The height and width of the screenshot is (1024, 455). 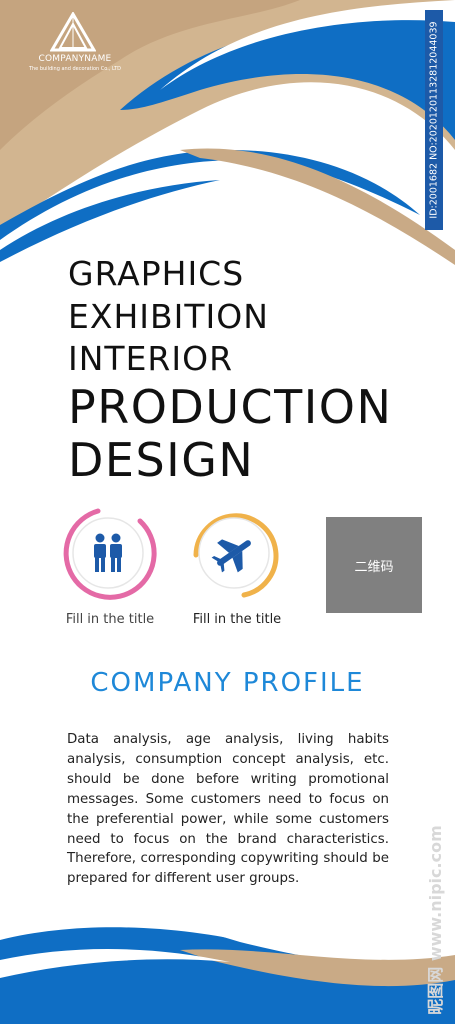 What do you see at coordinates (150, 358) in the screenshot?
I see `headline-line-3: INTERIOR` at bounding box center [150, 358].